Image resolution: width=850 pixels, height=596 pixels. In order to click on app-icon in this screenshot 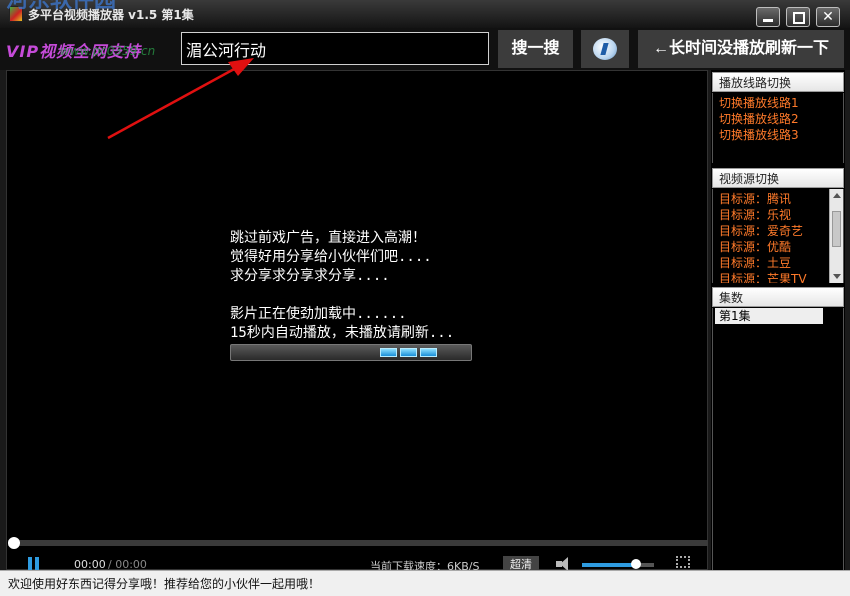, I will do `click(16, 14)`.